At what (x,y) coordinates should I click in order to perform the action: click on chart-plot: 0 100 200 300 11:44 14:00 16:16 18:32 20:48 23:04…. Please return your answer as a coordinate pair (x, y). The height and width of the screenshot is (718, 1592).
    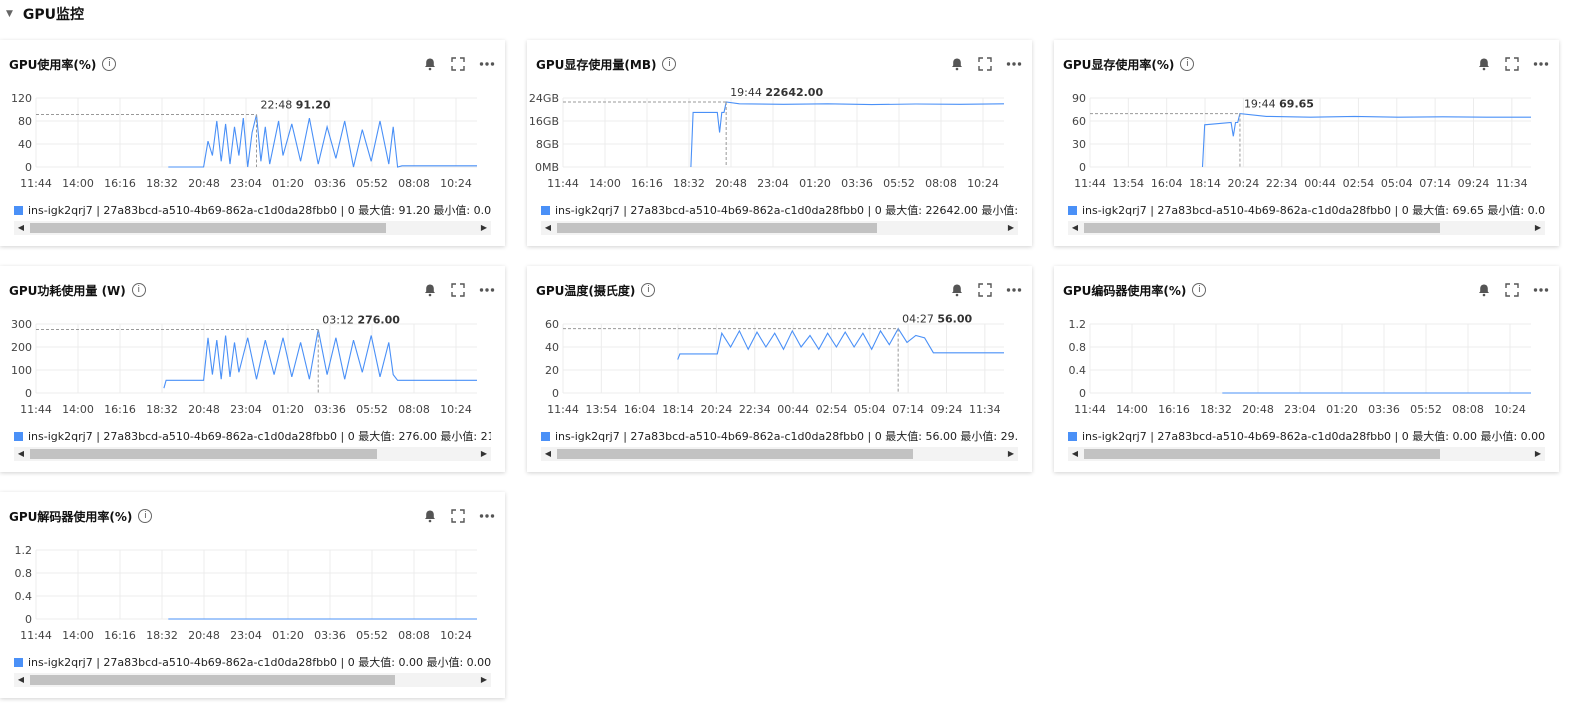
    Looking at the image, I should click on (252, 369).